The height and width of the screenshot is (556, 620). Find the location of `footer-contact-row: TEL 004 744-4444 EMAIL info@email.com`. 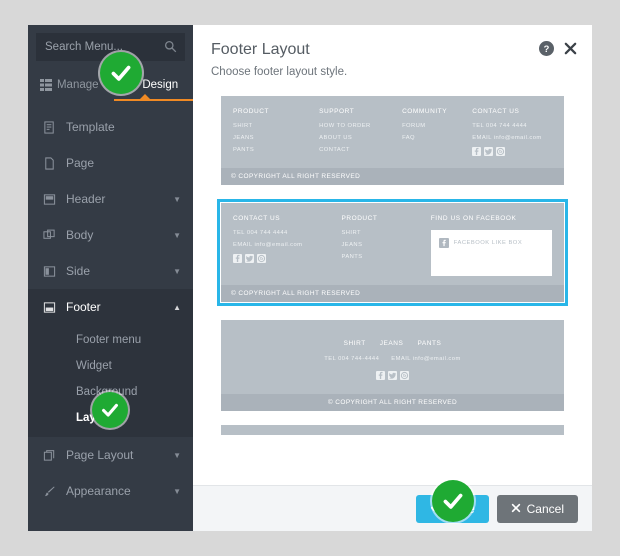

footer-contact-row: TEL 004 744-4444 EMAIL info@email.com is located at coordinates (392, 359).